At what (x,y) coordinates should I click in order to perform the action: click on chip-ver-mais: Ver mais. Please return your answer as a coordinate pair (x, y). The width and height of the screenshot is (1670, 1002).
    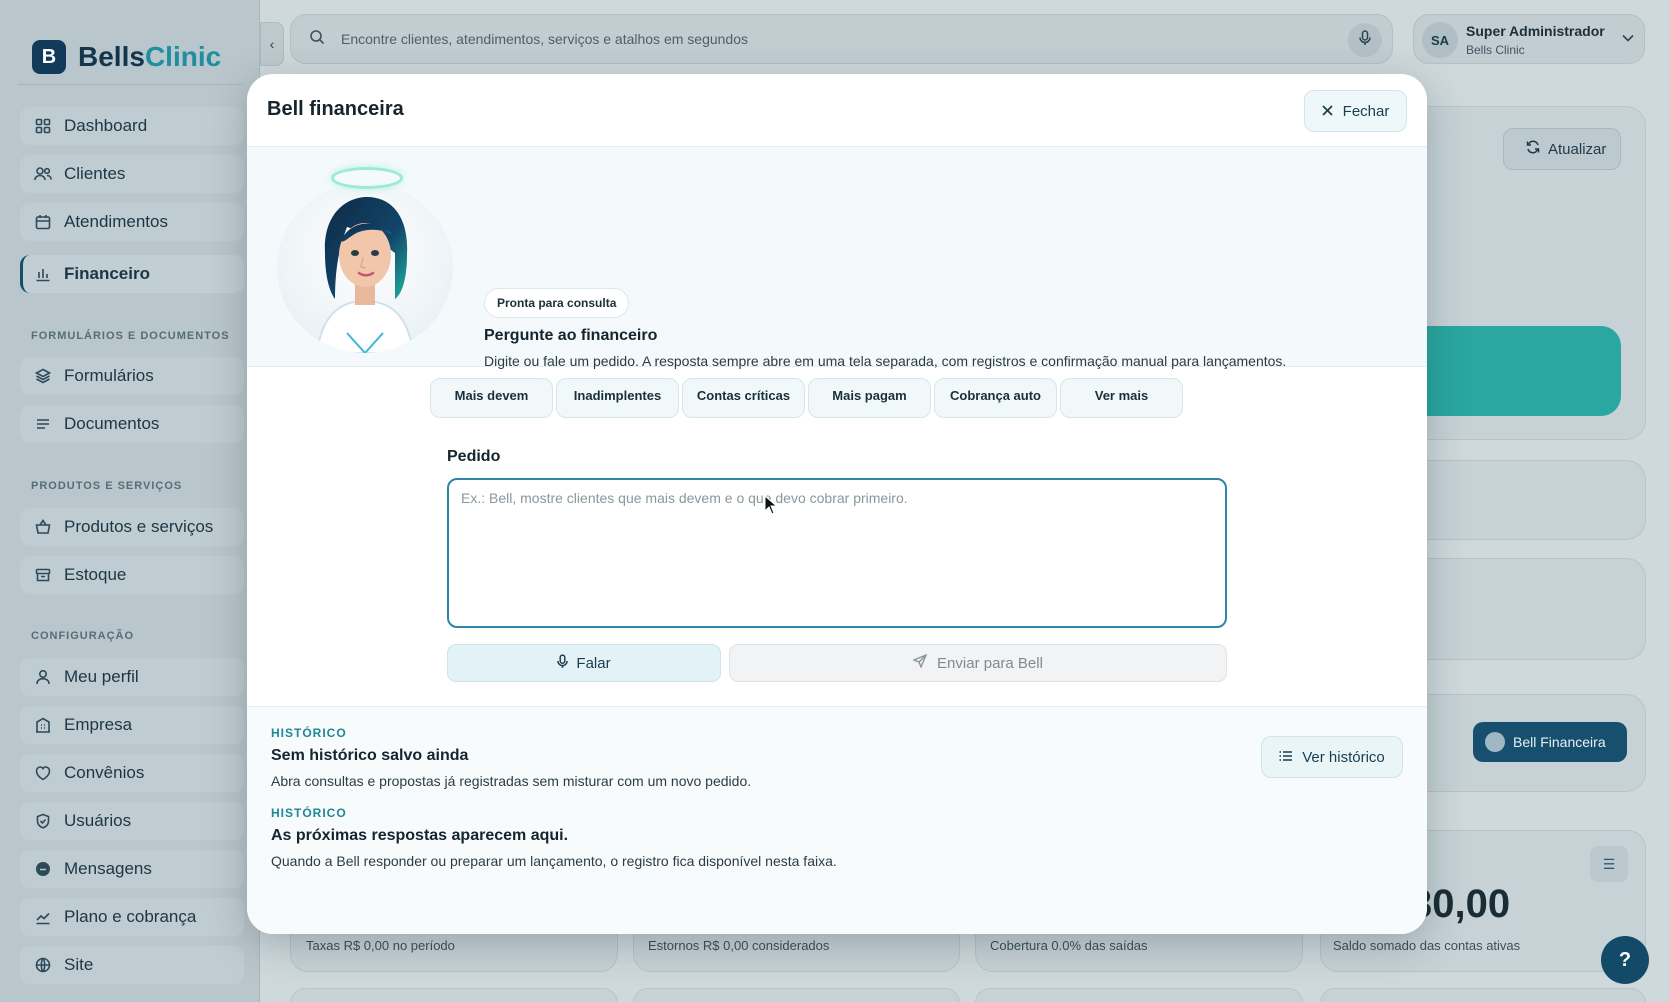
    Looking at the image, I should click on (1121, 398).